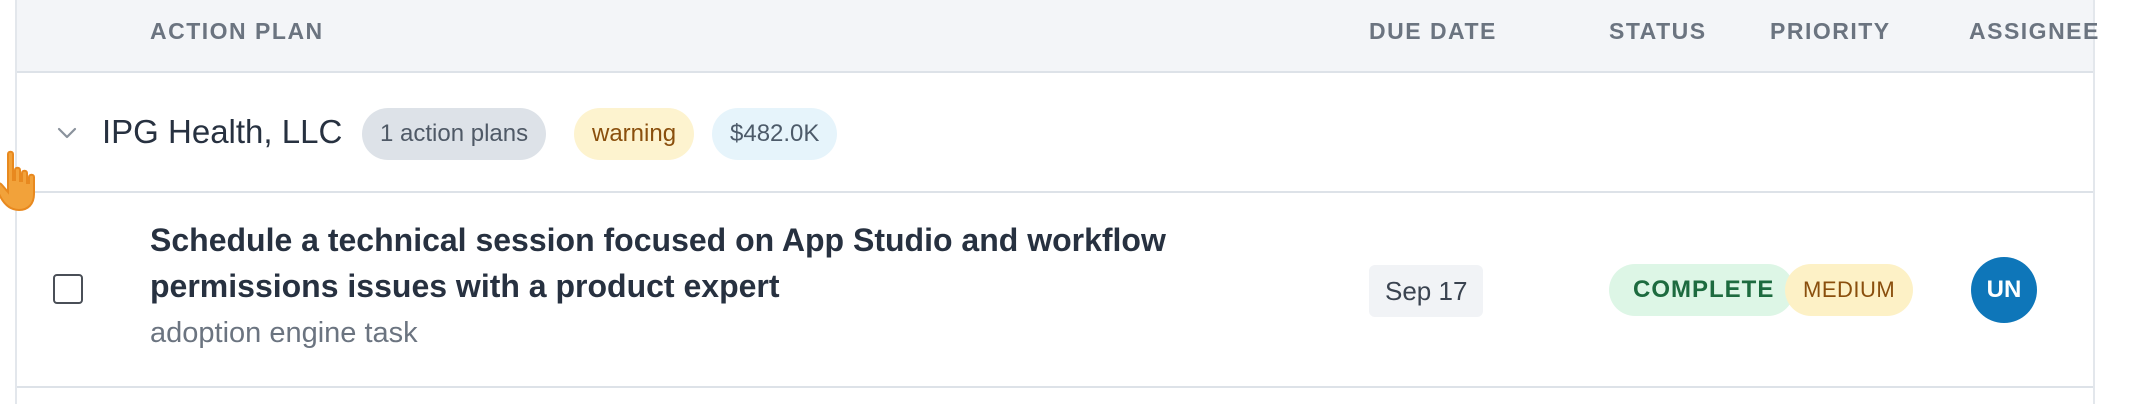  Describe the element at coordinates (2004, 290) in the screenshot. I see `assignee-avatar: UN` at that location.